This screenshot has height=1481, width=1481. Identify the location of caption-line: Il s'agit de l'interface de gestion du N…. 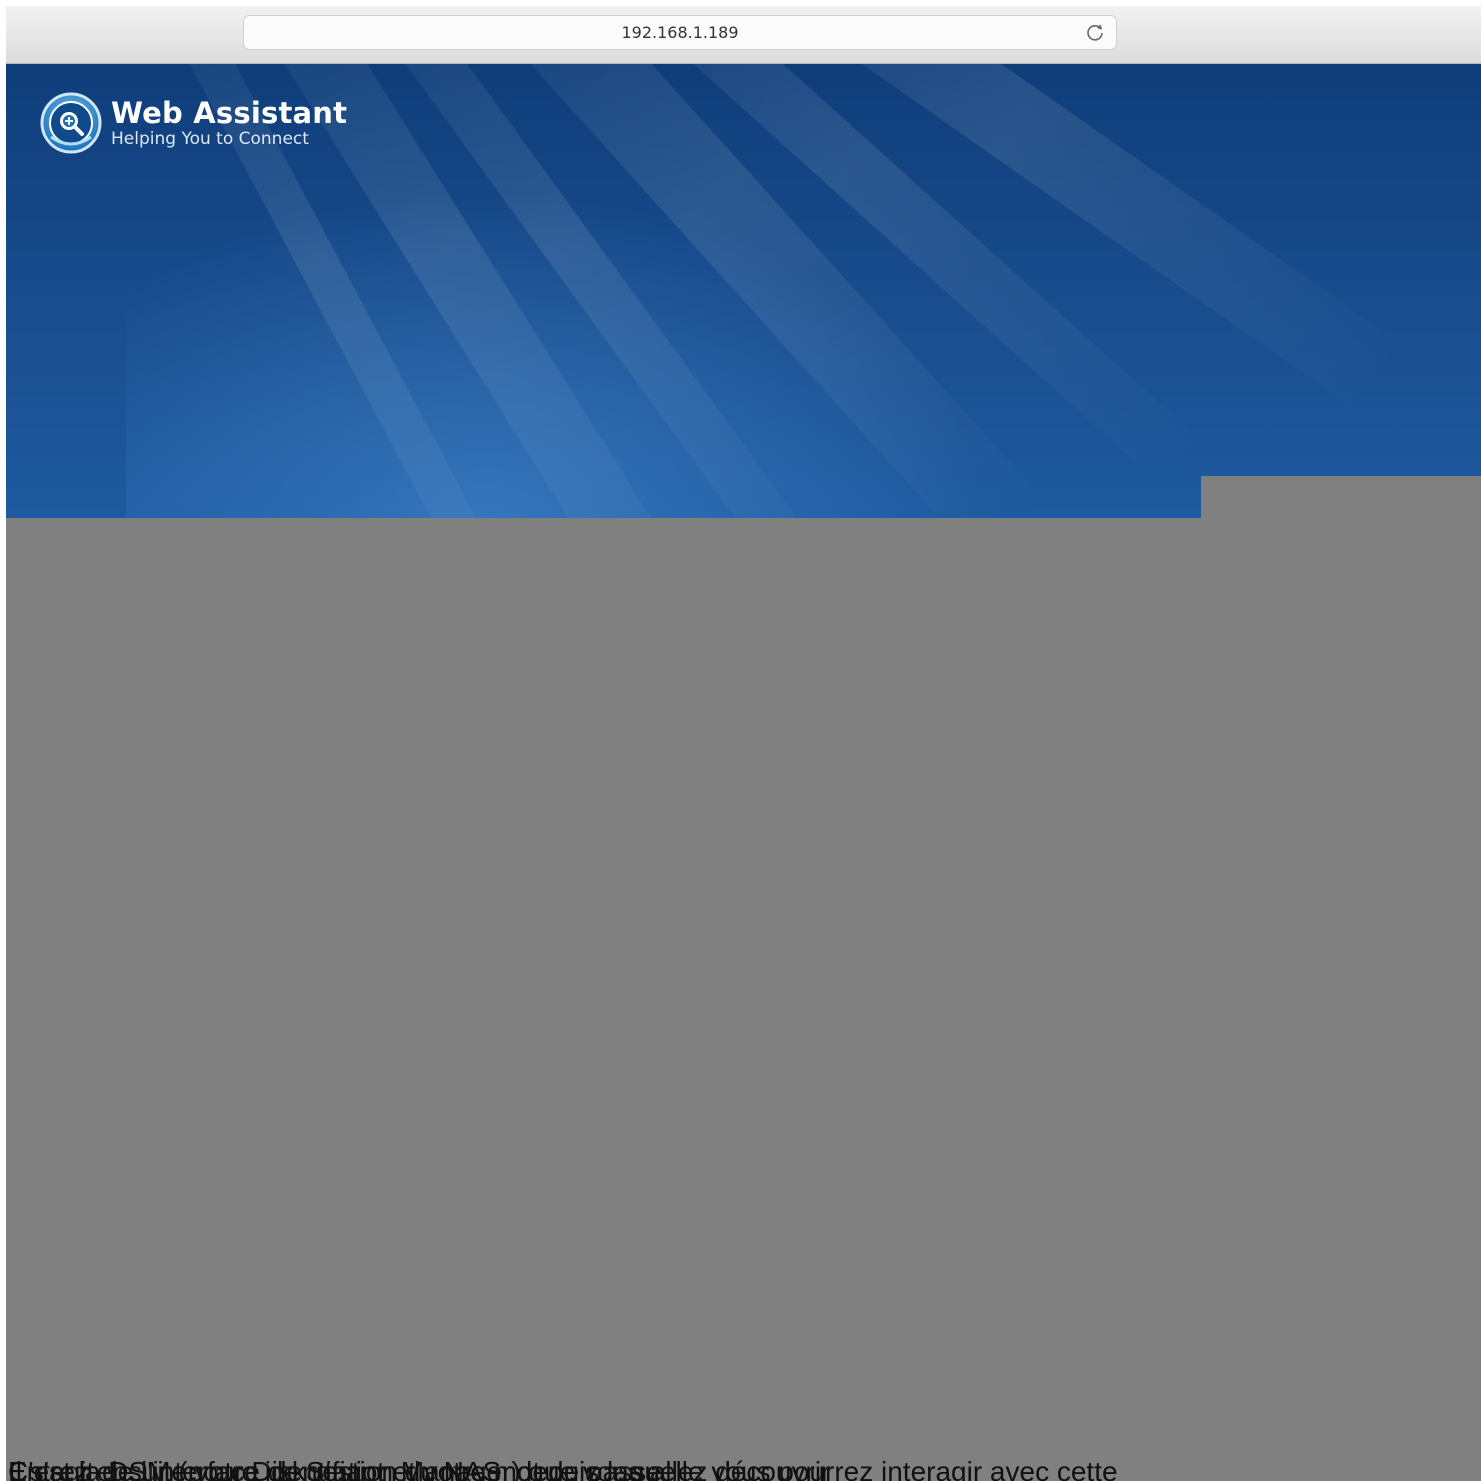
(563, 1468).